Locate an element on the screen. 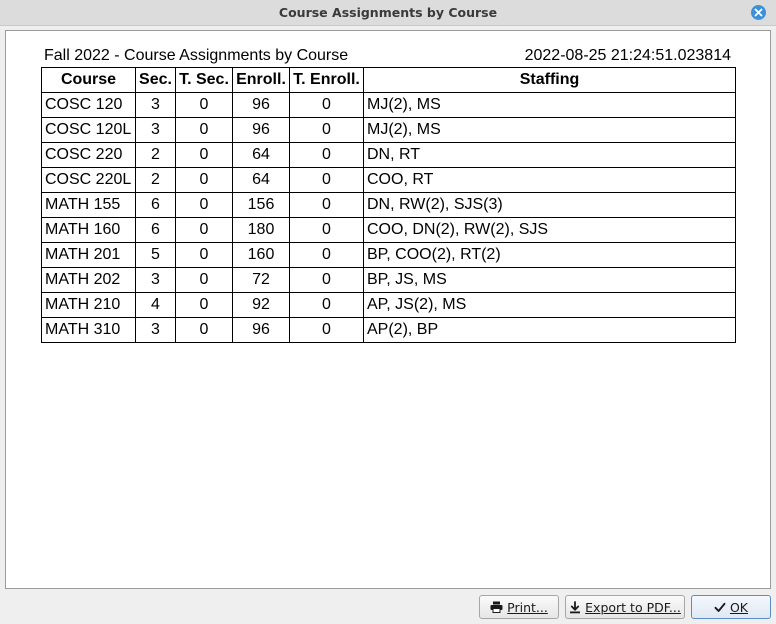  title-bar: Course Assignments by Course is located at coordinates (388, 13).